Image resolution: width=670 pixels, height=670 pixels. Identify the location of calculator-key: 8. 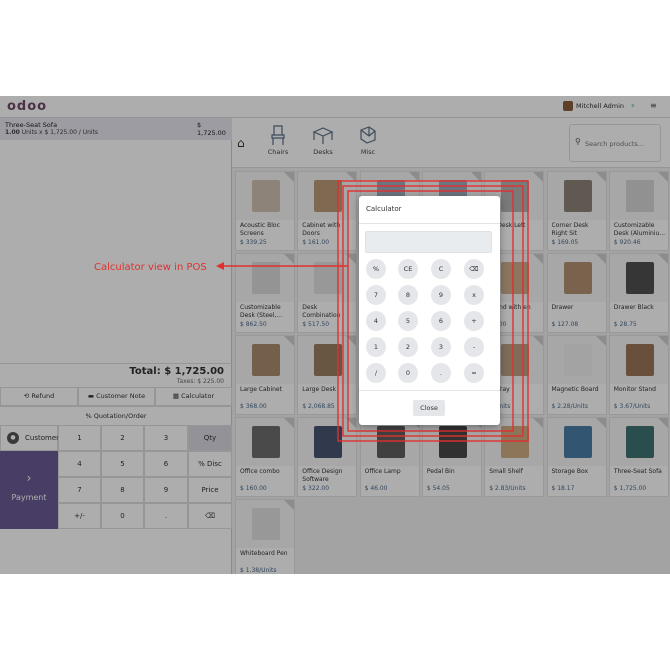
(408, 295).